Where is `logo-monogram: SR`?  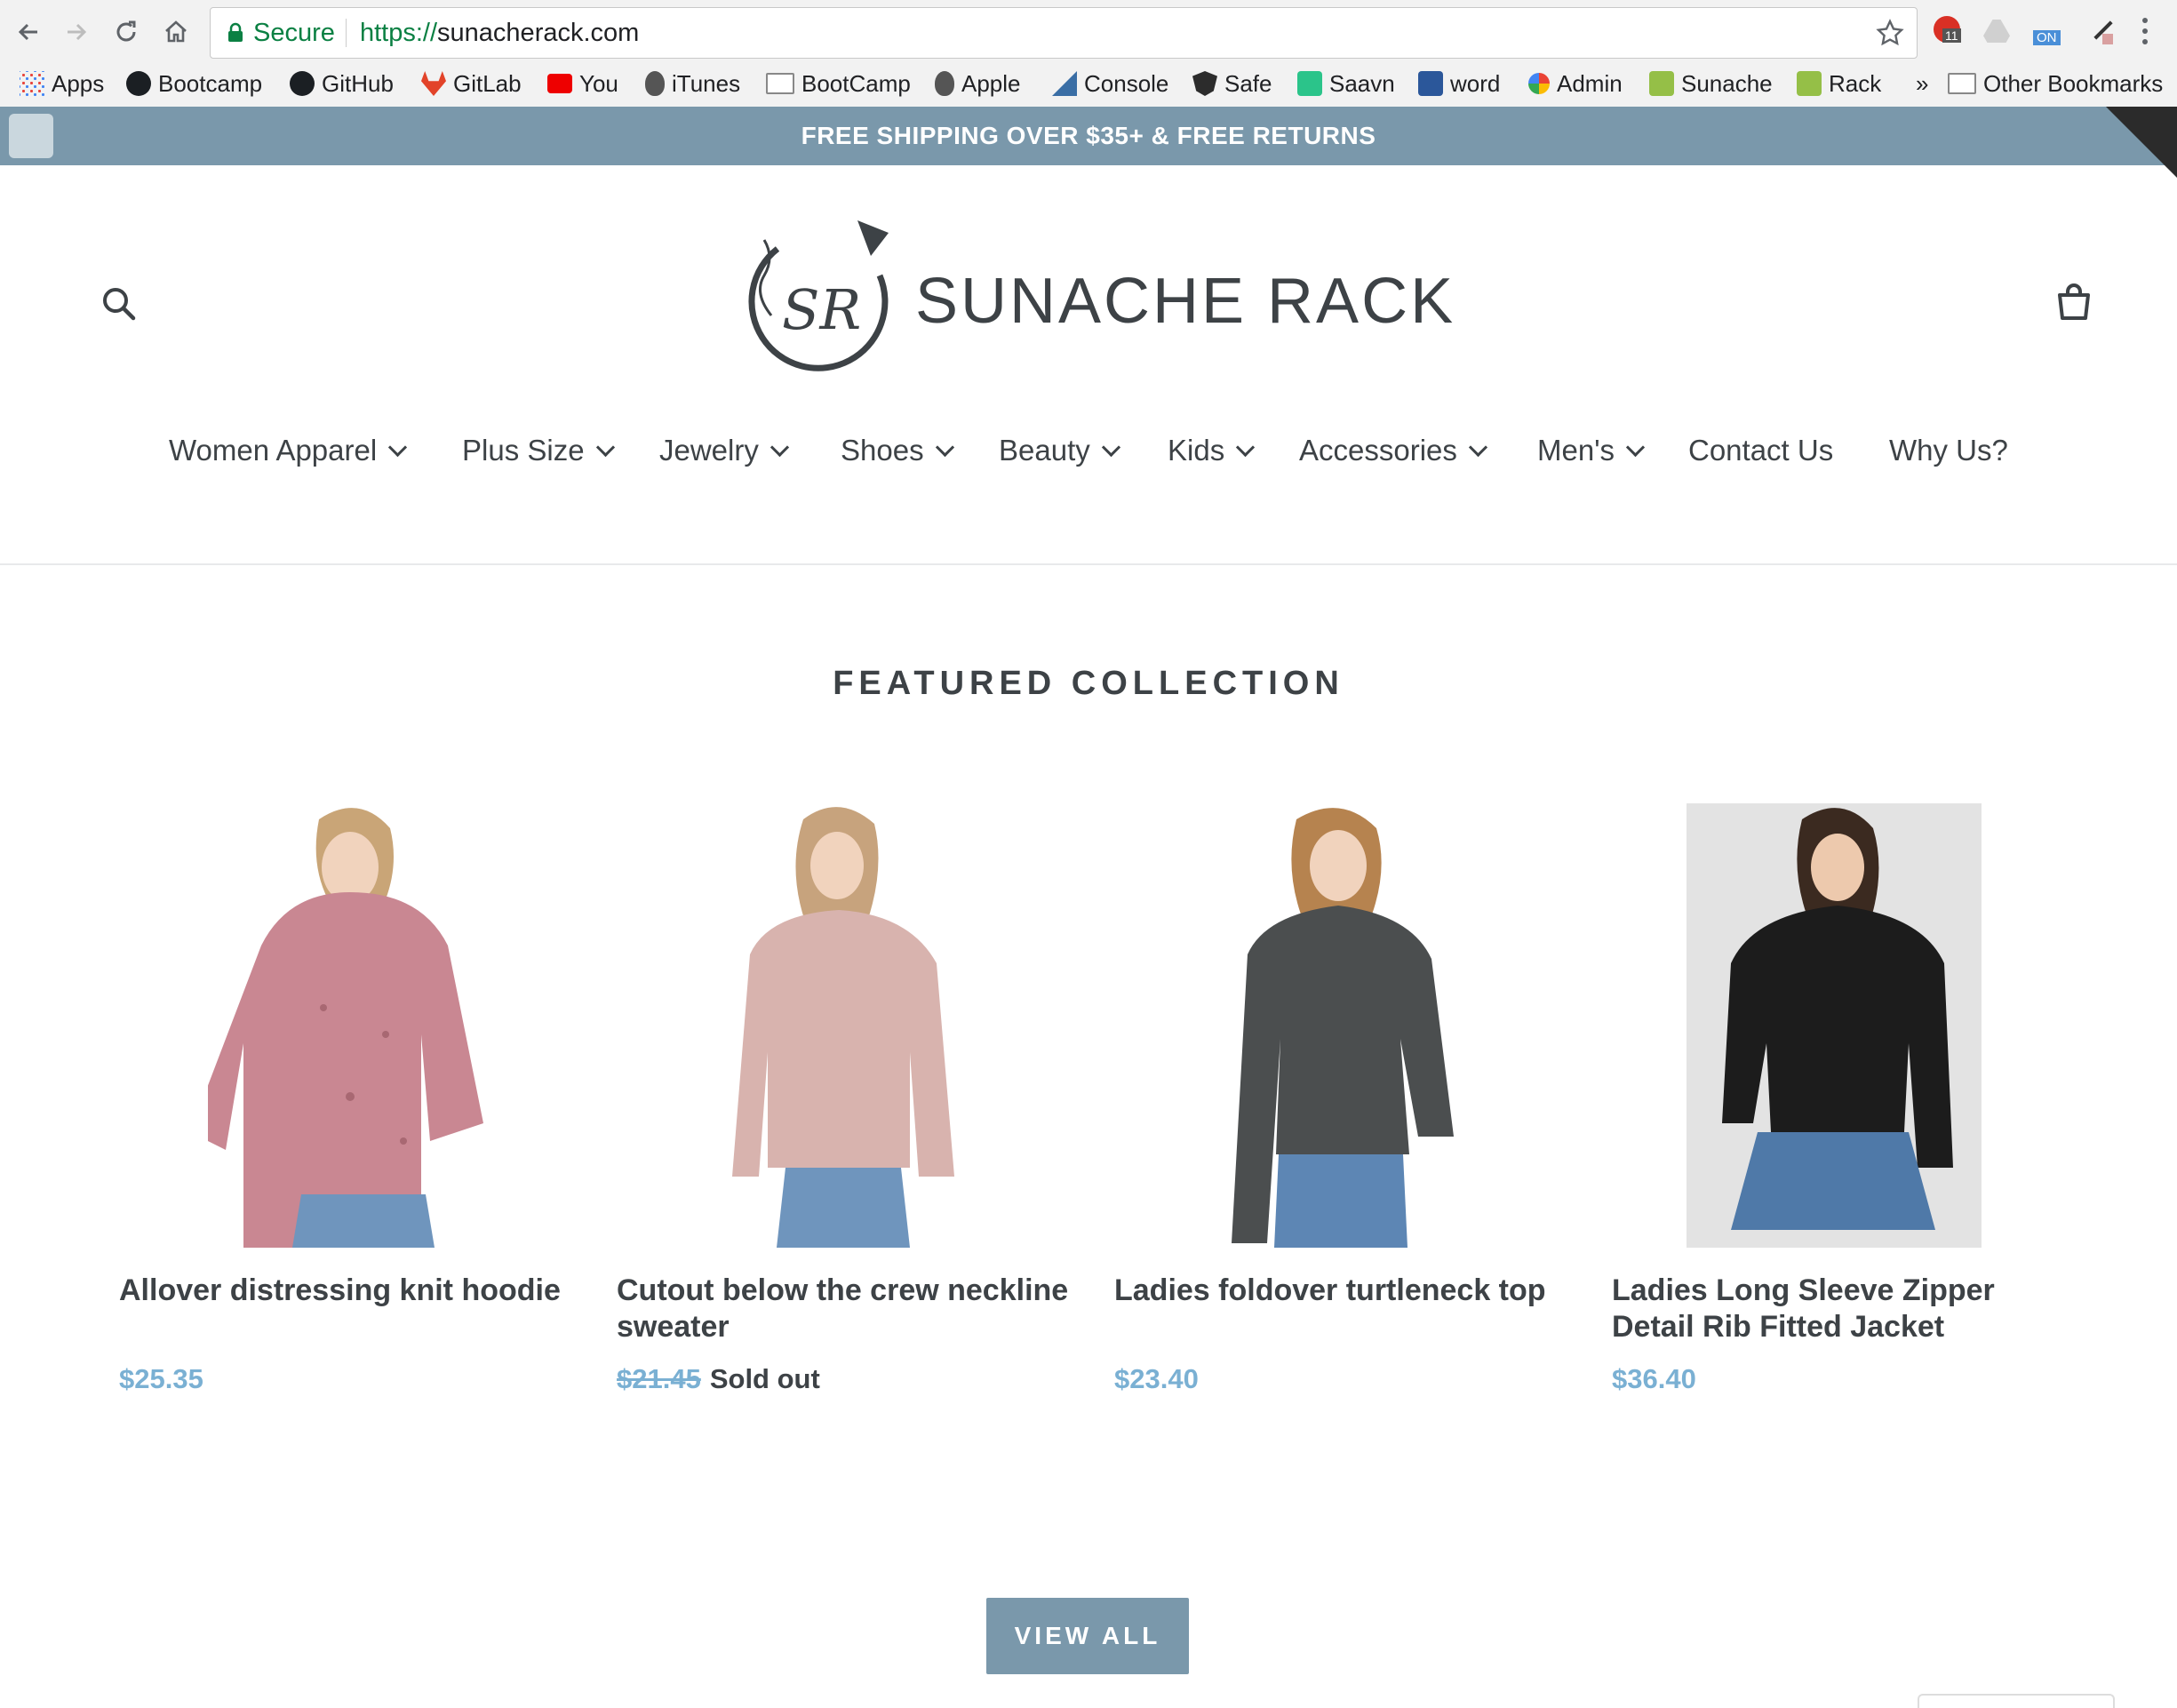 logo-monogram: SR is located at coordinates (821, 309).